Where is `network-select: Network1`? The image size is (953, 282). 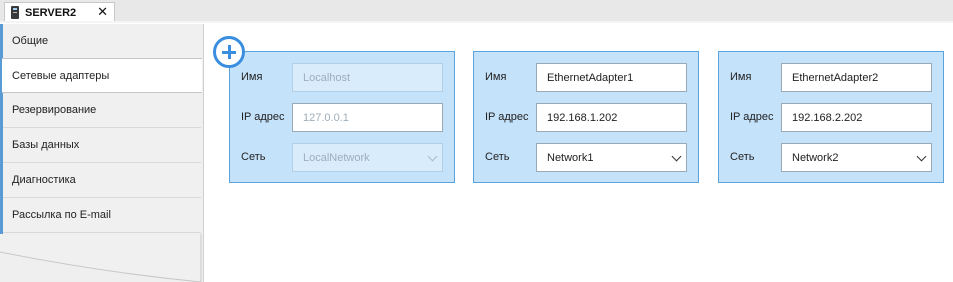
network-select: Network1 is located at coordinates (611, 157).